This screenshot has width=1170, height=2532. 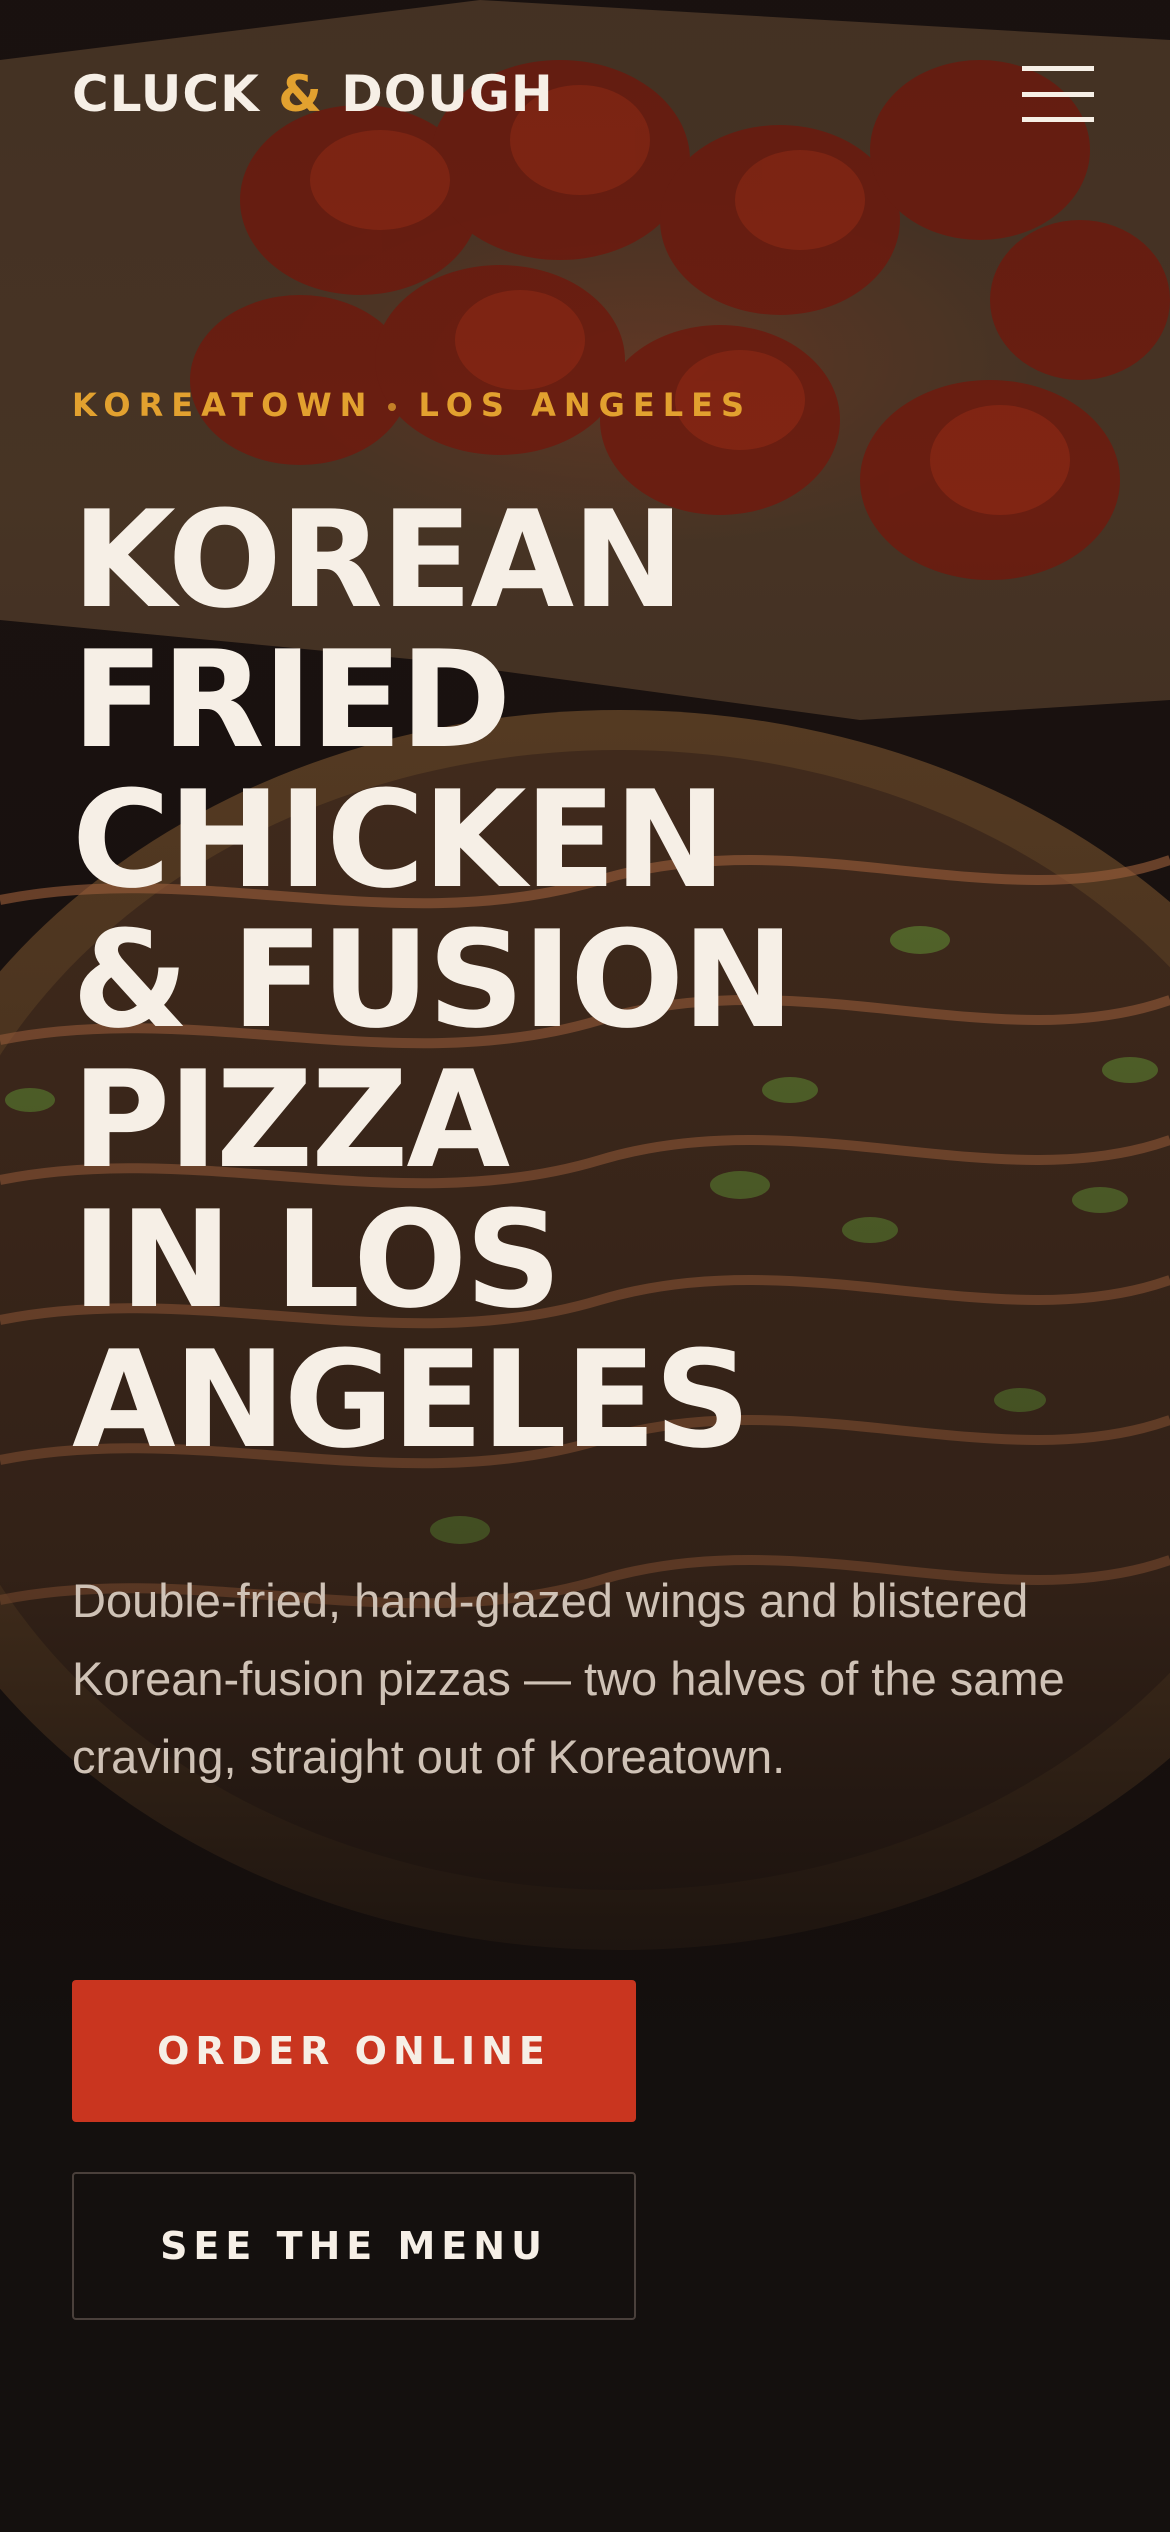 I want to click on headline-line: Angeles, so click(x=411, y=1400).